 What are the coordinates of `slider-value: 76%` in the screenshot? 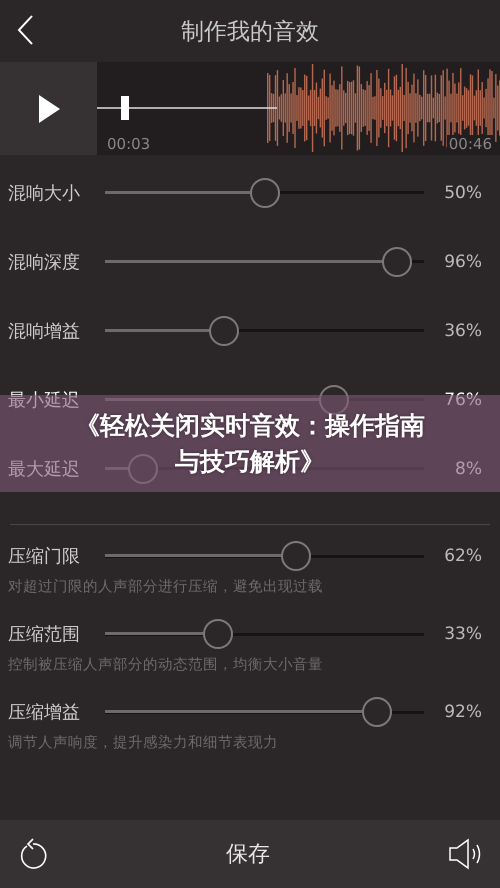 It's located at (462, 400).